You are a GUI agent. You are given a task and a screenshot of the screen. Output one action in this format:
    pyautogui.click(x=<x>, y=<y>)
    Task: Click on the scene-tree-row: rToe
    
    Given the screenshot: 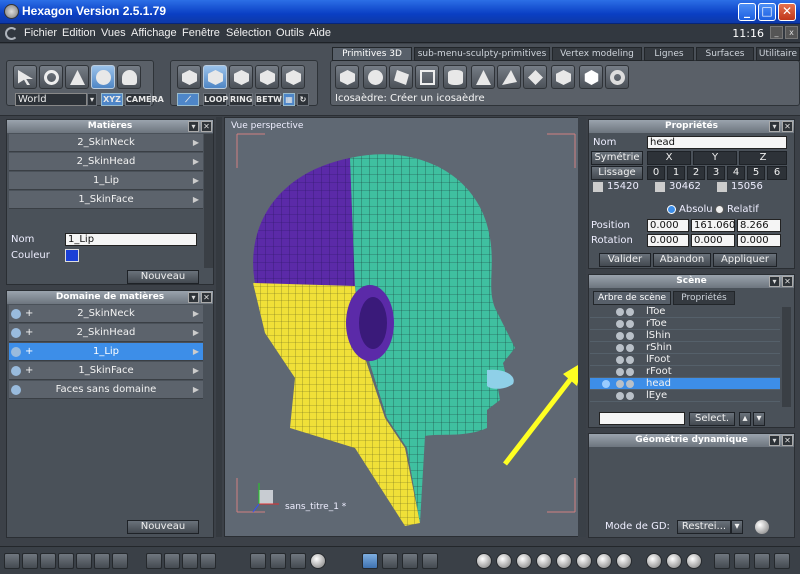 What is the action you would take?
    pyautogui.click(x=685, y=324)
    